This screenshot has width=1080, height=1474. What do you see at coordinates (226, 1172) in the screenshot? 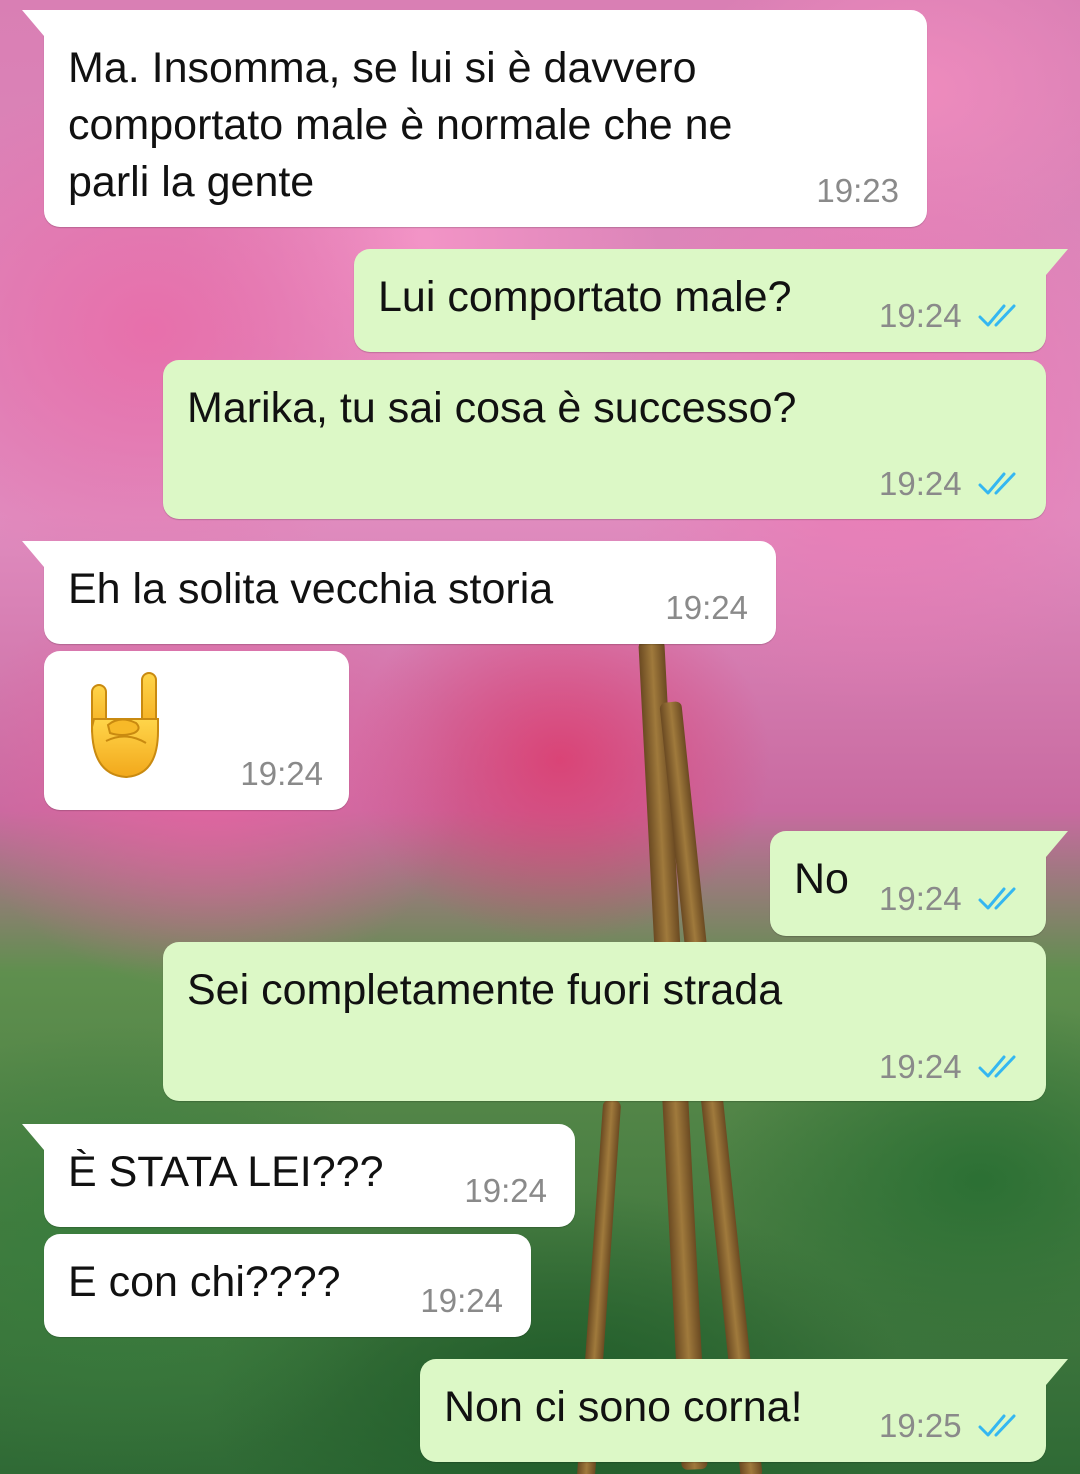
I see `message-text: È STATA LEI???` at bounding box center [226, 1172].